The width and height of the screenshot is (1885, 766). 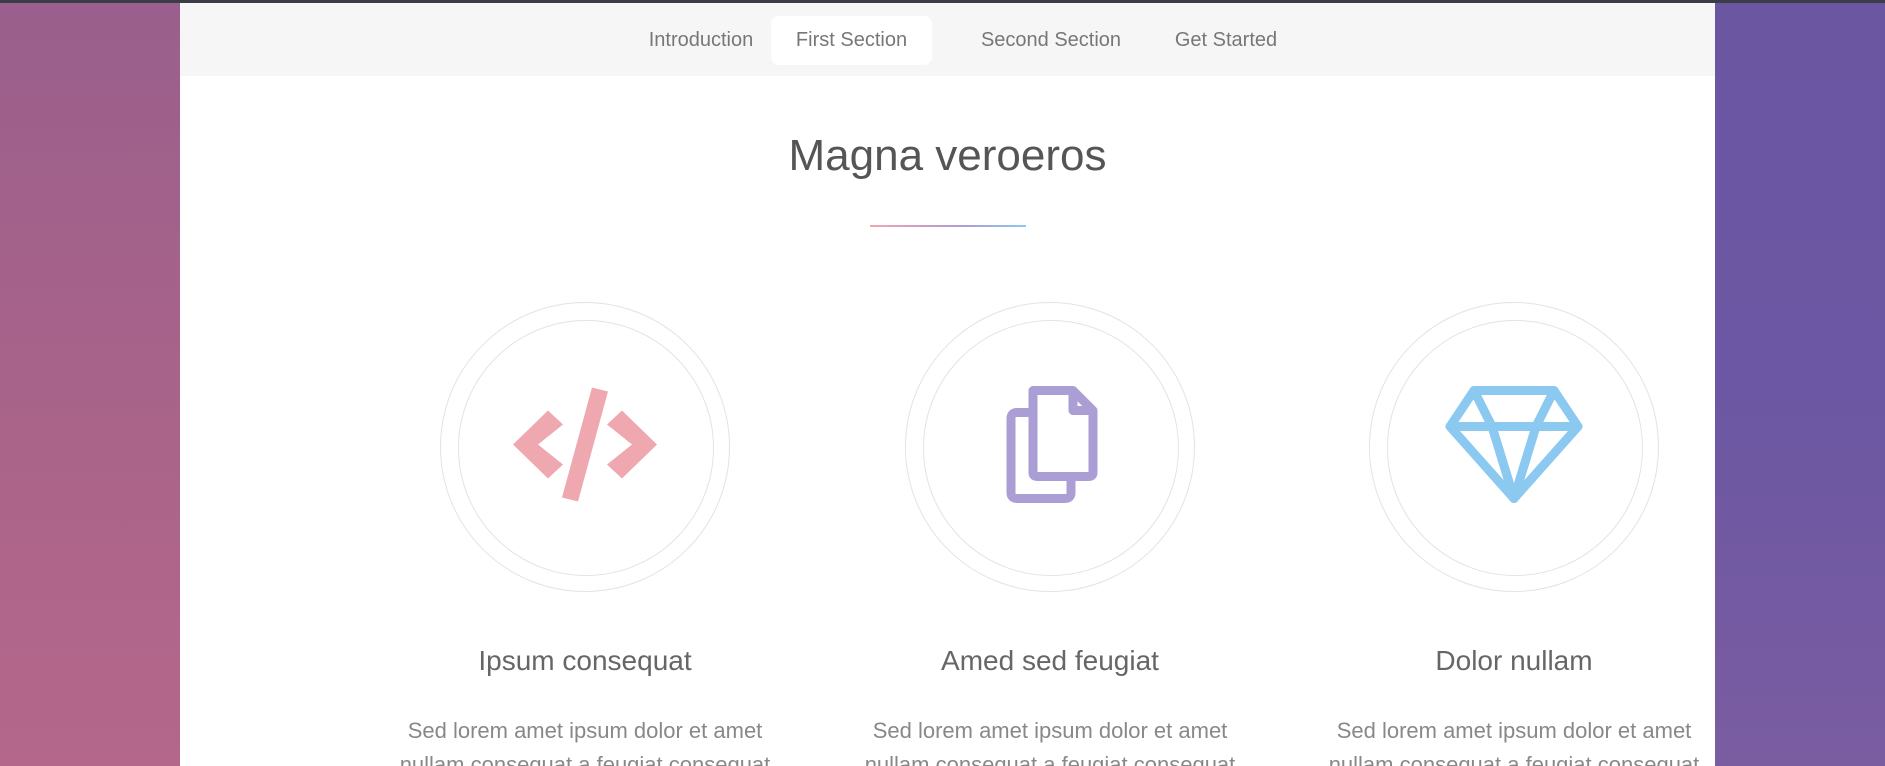 What do you see at coordinates (1226, 40) in the screenshot?
I see `nav-item-get-started: Get Started` at bounding box center [1226, 40].